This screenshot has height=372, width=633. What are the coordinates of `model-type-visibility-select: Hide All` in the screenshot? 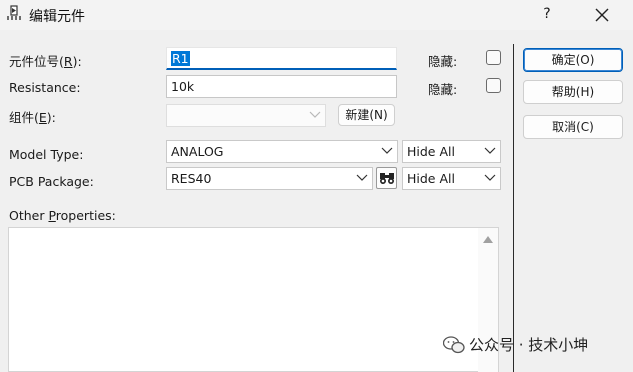 It's located at (451, 151).